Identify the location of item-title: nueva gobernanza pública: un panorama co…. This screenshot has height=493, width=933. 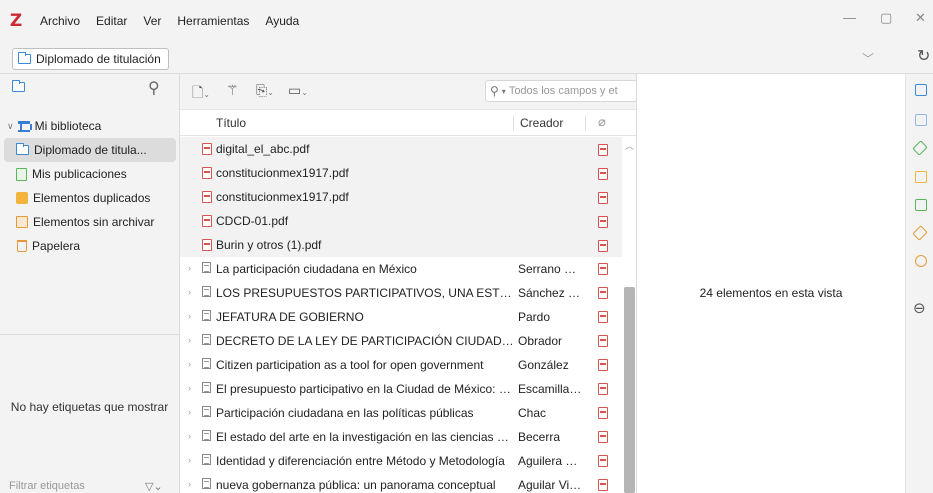
(356, 485).